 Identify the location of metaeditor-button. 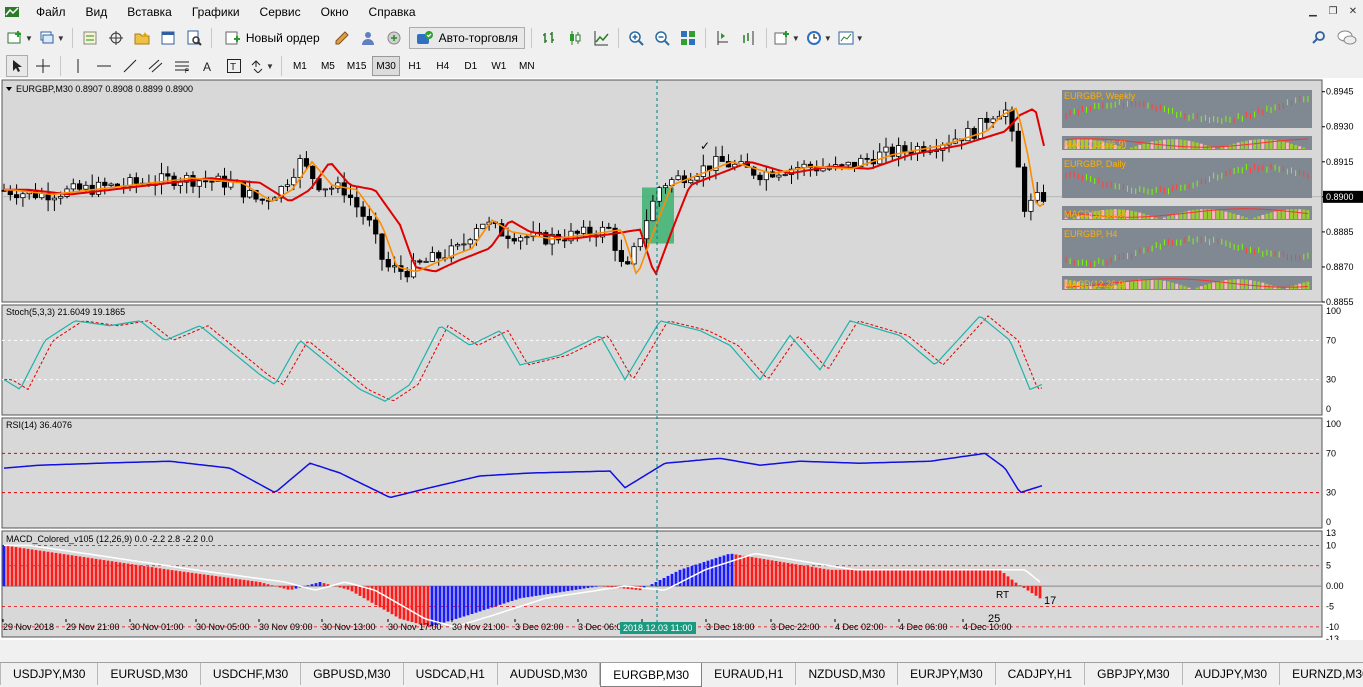
(342, 38).